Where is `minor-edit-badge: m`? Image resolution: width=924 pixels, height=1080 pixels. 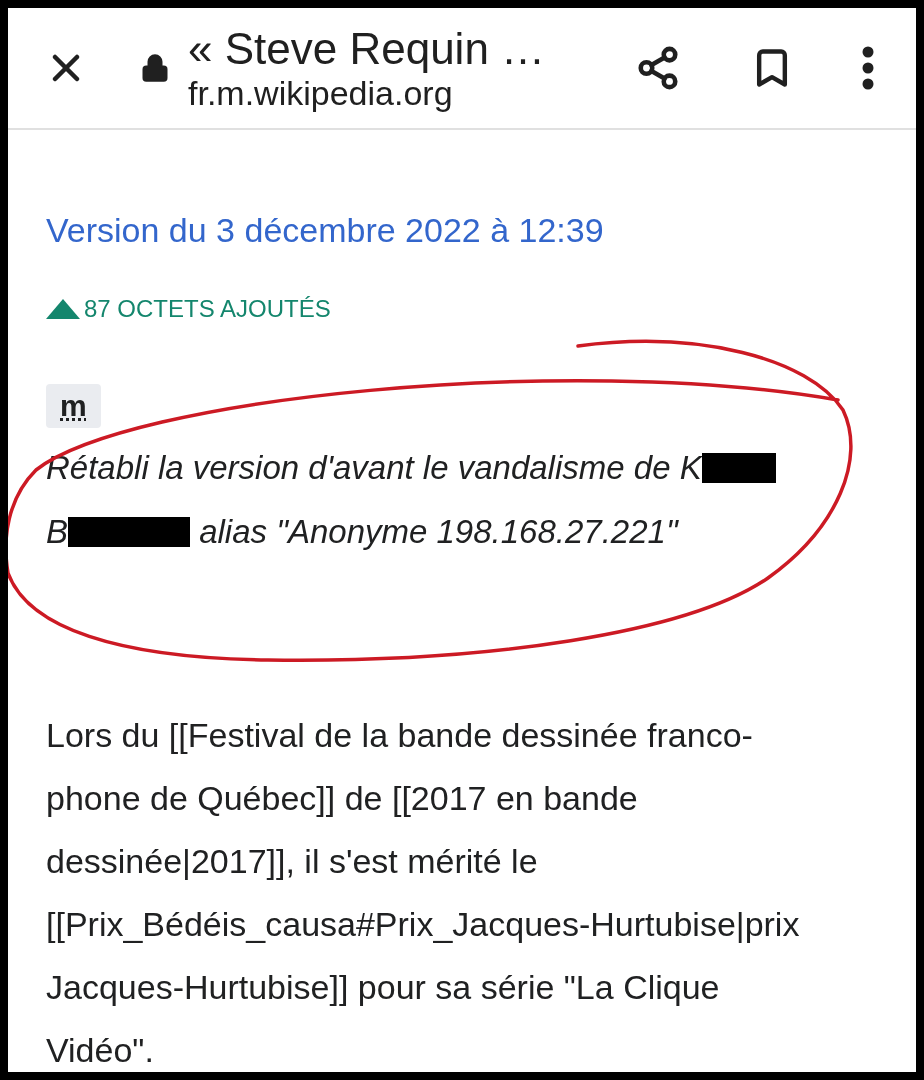 minor-edit-badge: m is located at coordinates (73, 406).